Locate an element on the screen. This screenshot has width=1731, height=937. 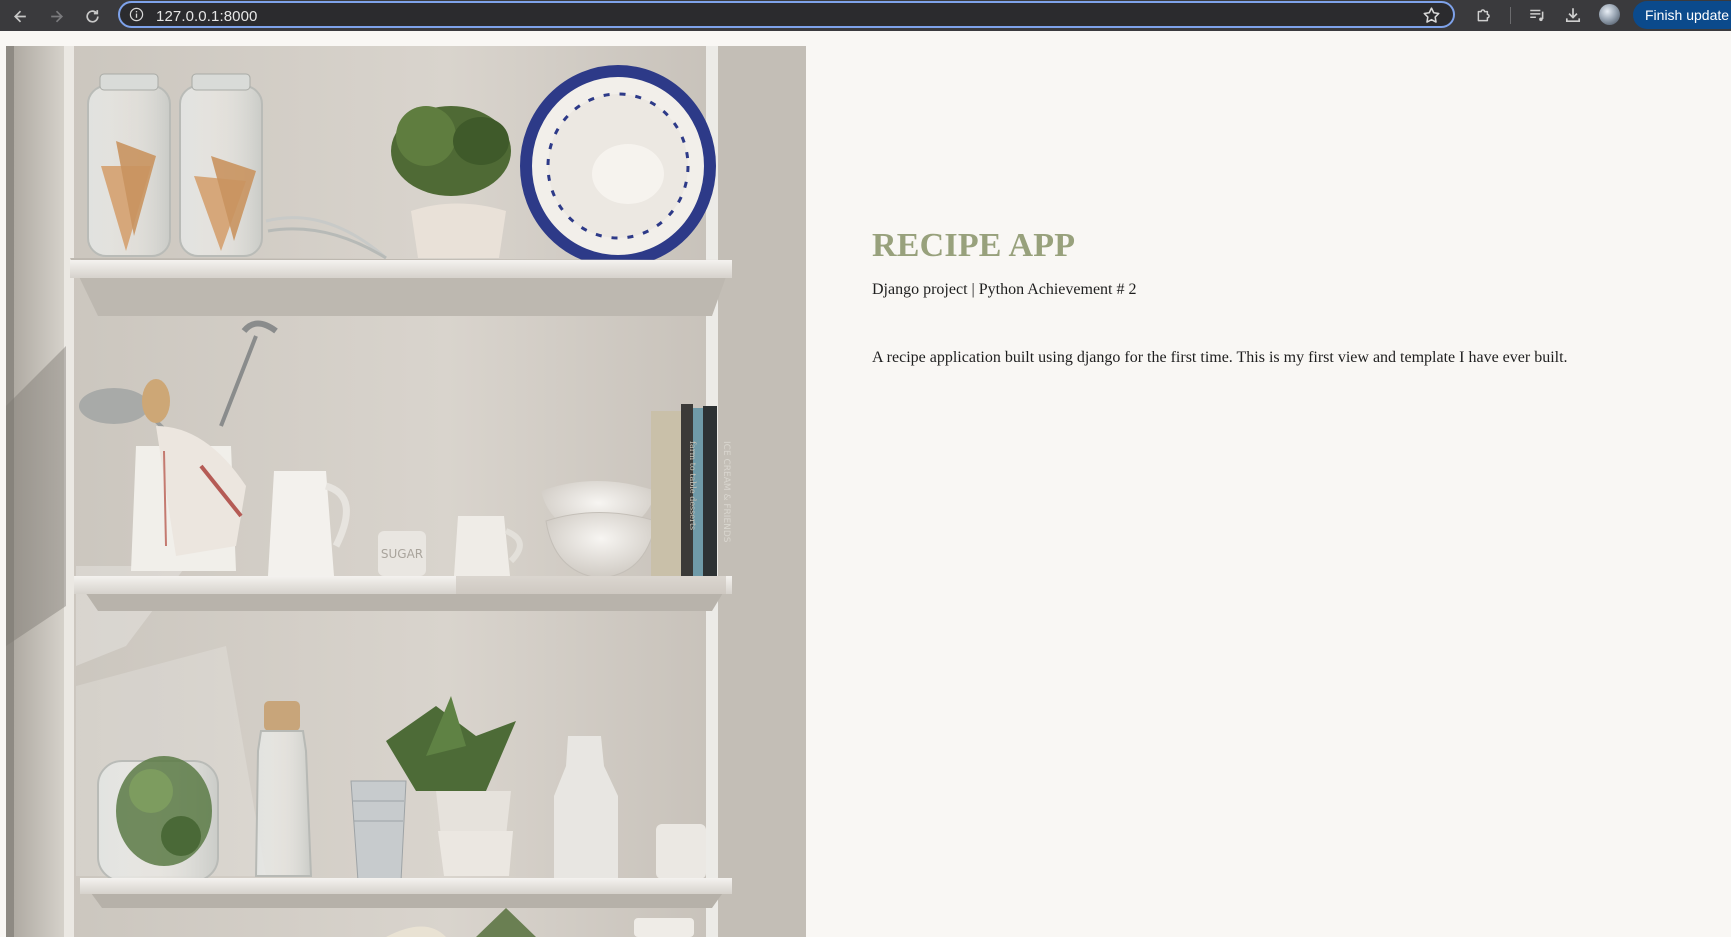
sugar-jar-label: SUGAR is located at coordinates (402, 554).